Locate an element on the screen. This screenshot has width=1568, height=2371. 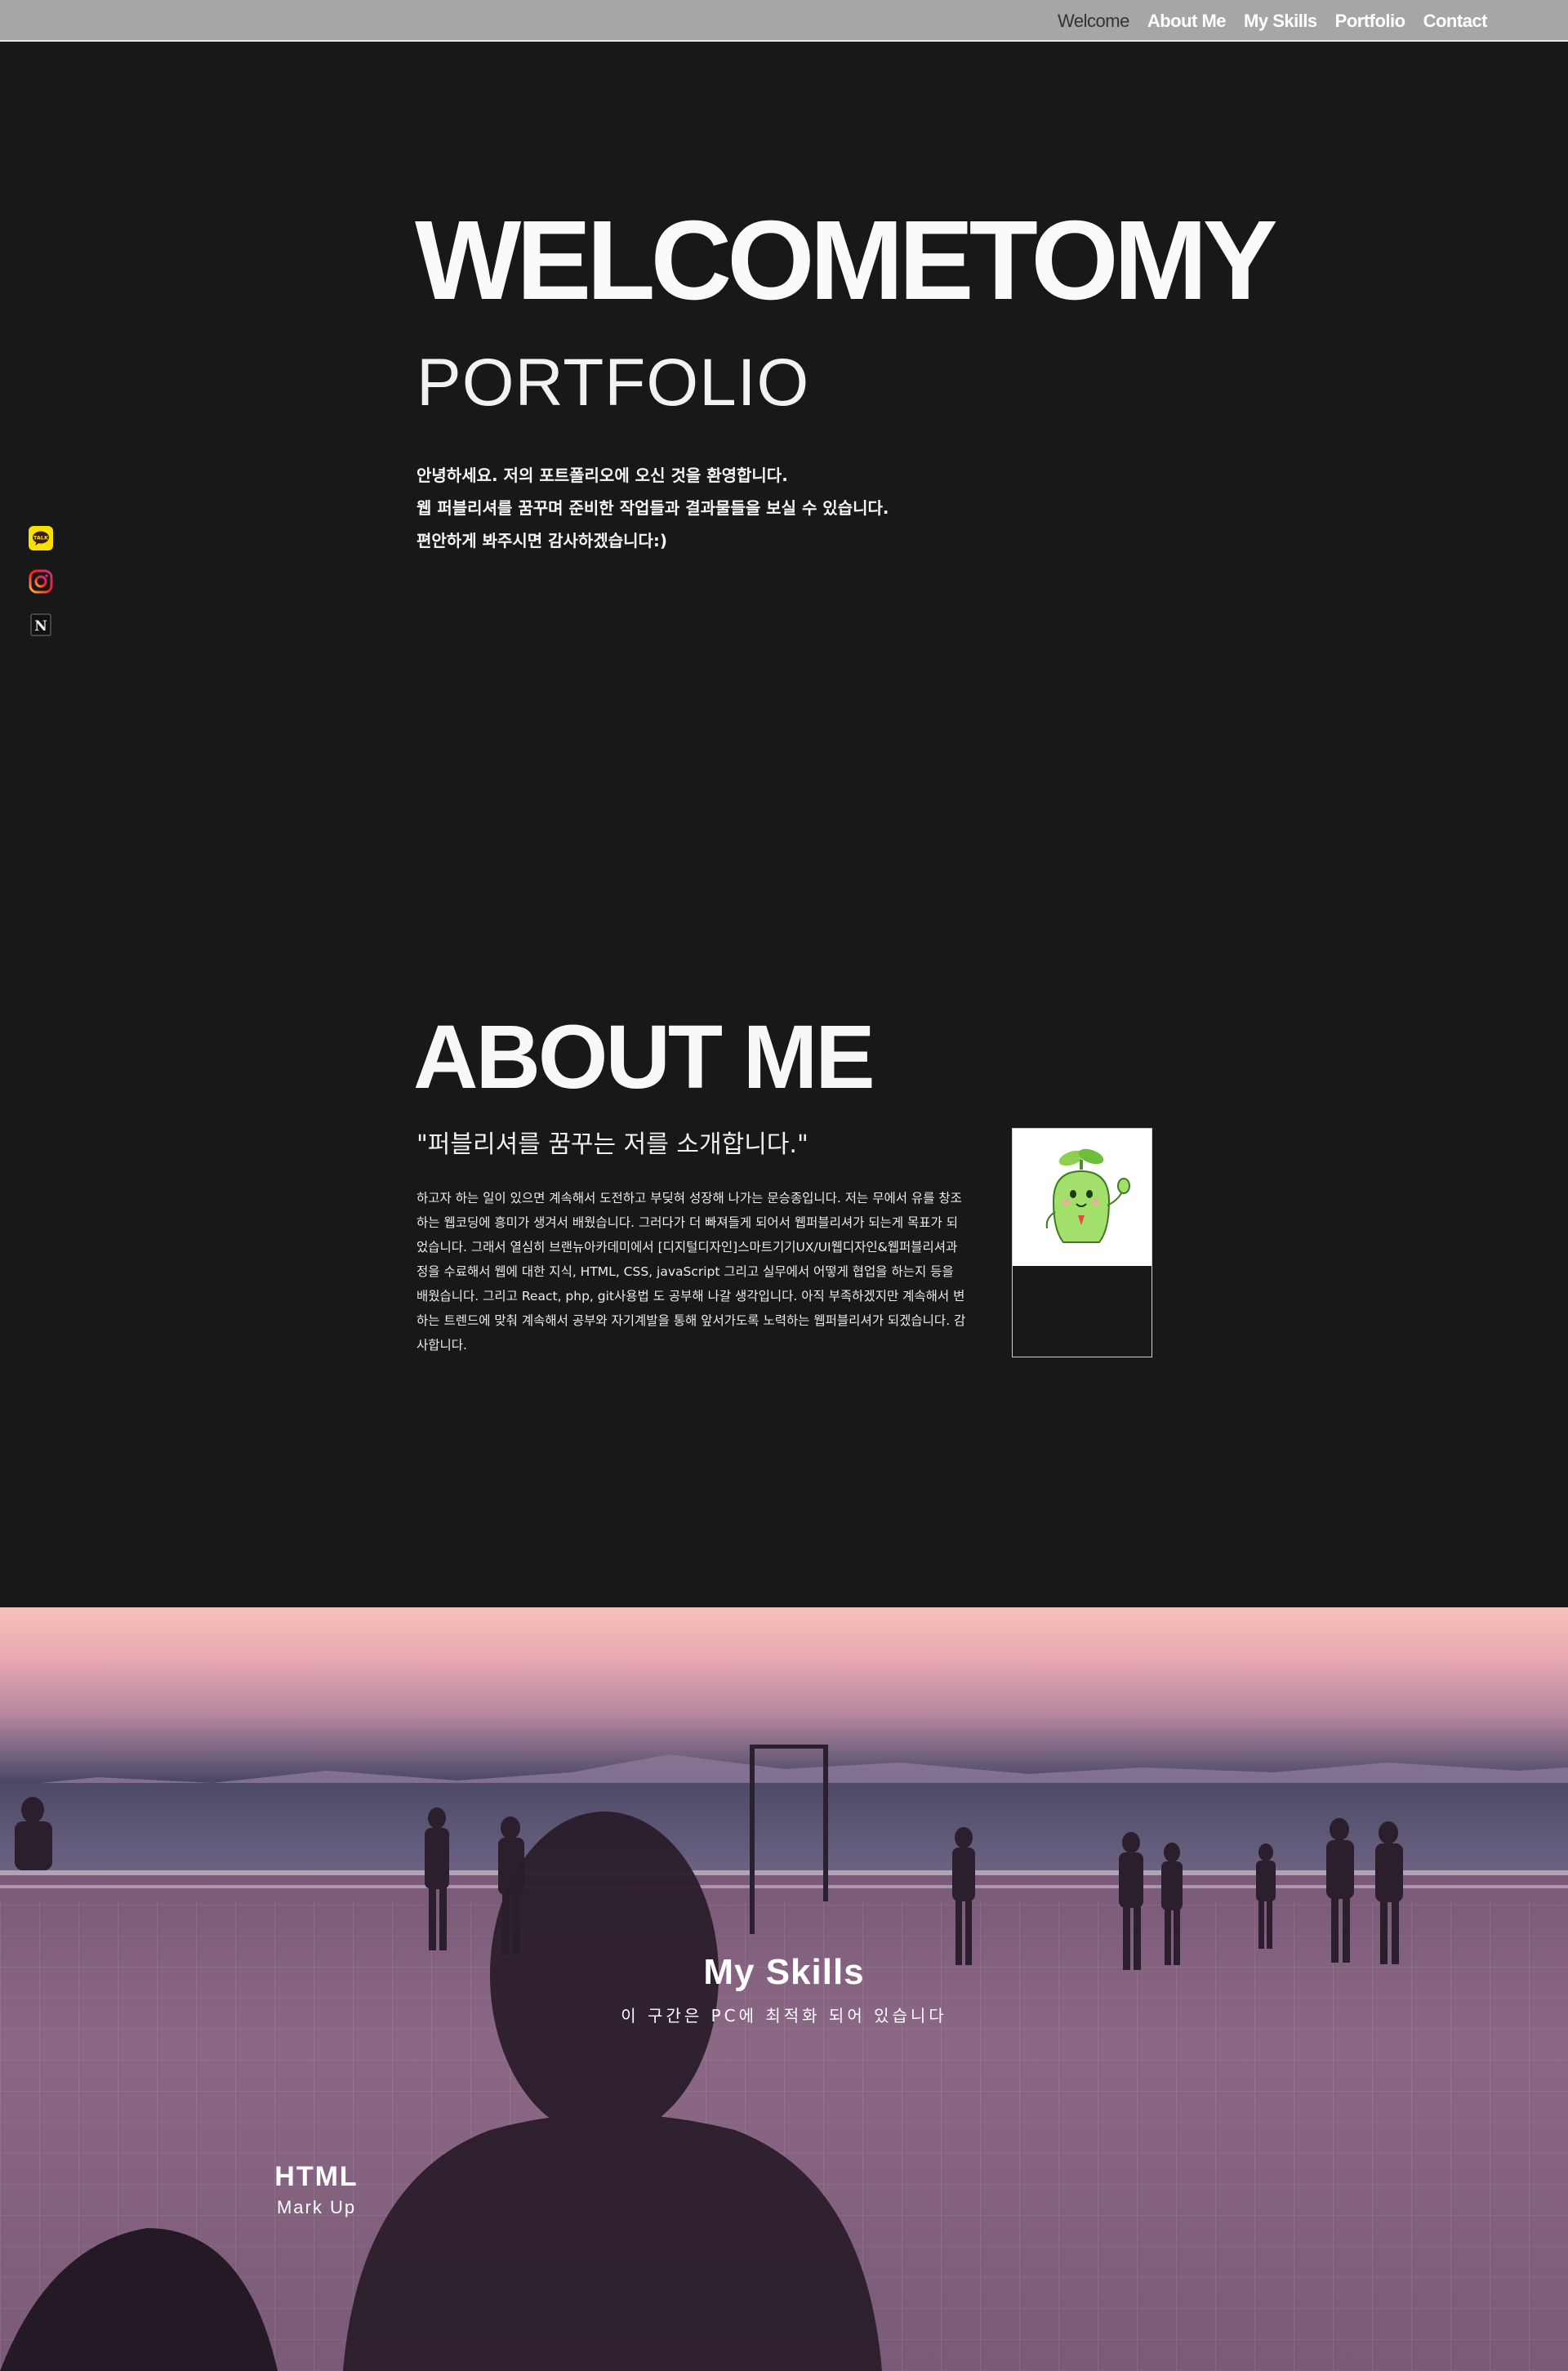
social-links: TALK N is located at coordinates (41, 581).